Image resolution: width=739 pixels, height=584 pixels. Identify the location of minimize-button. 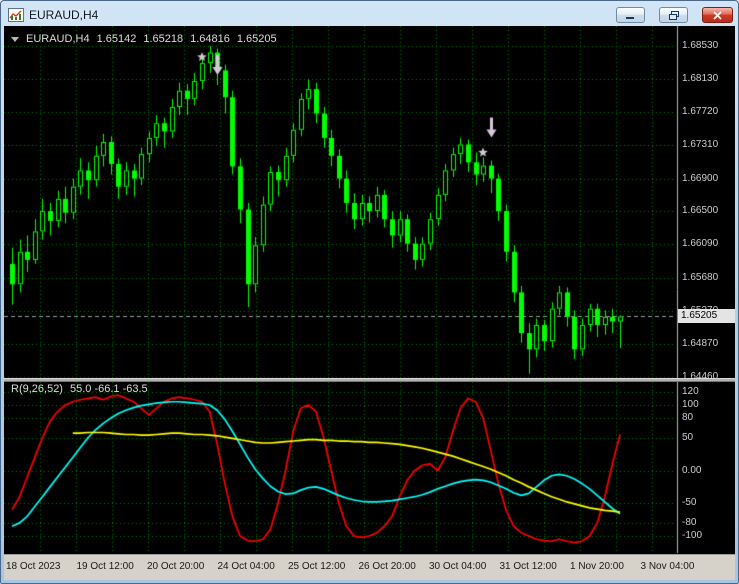
(630, 15).